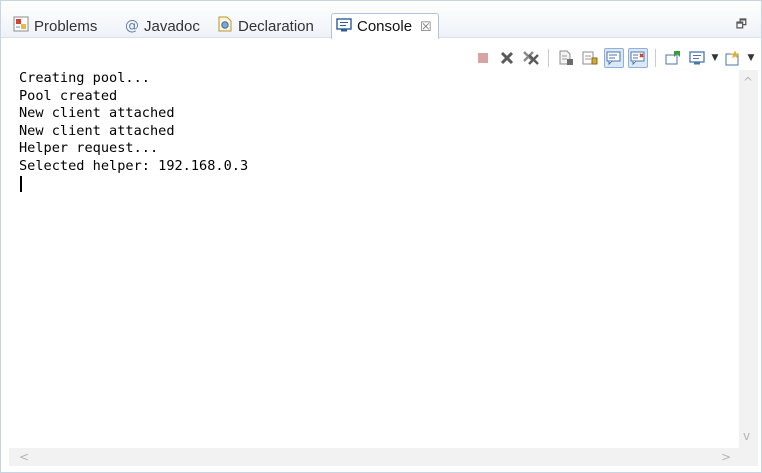  What do you see at coordinates (566, 58) in the screenshot?
I see `clear-console-icon` at bounding box center [566, 58].